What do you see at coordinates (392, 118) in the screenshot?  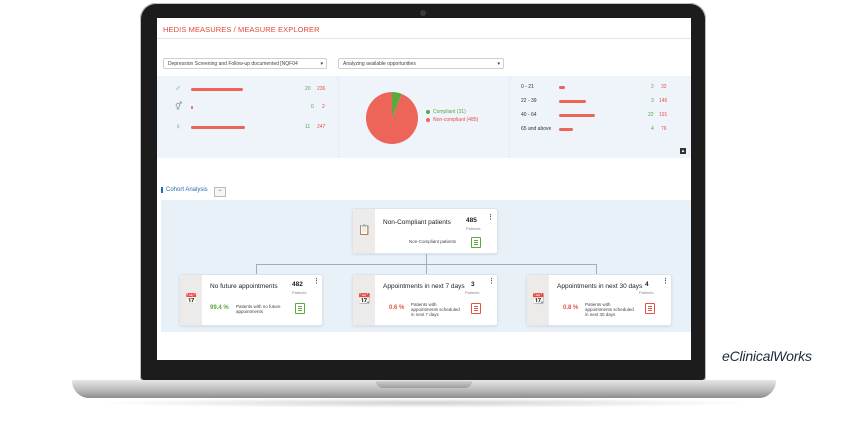 I see `compliance-pie-chart` at bounding box center [392, 118].